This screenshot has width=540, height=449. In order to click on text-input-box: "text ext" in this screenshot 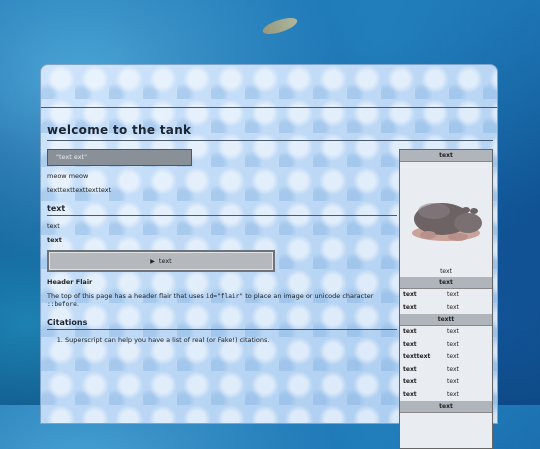, I will do `click(119, 157)`.